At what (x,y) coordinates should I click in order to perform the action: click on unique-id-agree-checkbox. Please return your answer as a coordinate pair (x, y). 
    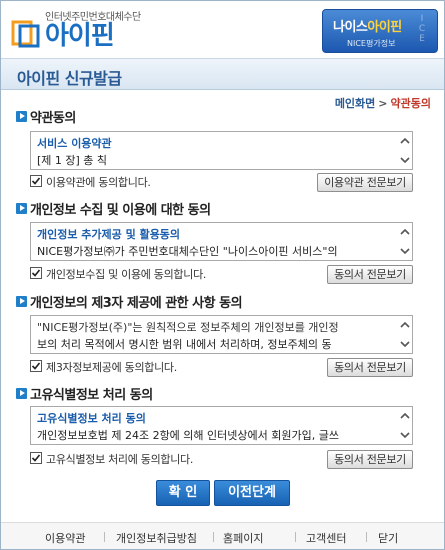
    Looking at the image, I should click on (36, 458).